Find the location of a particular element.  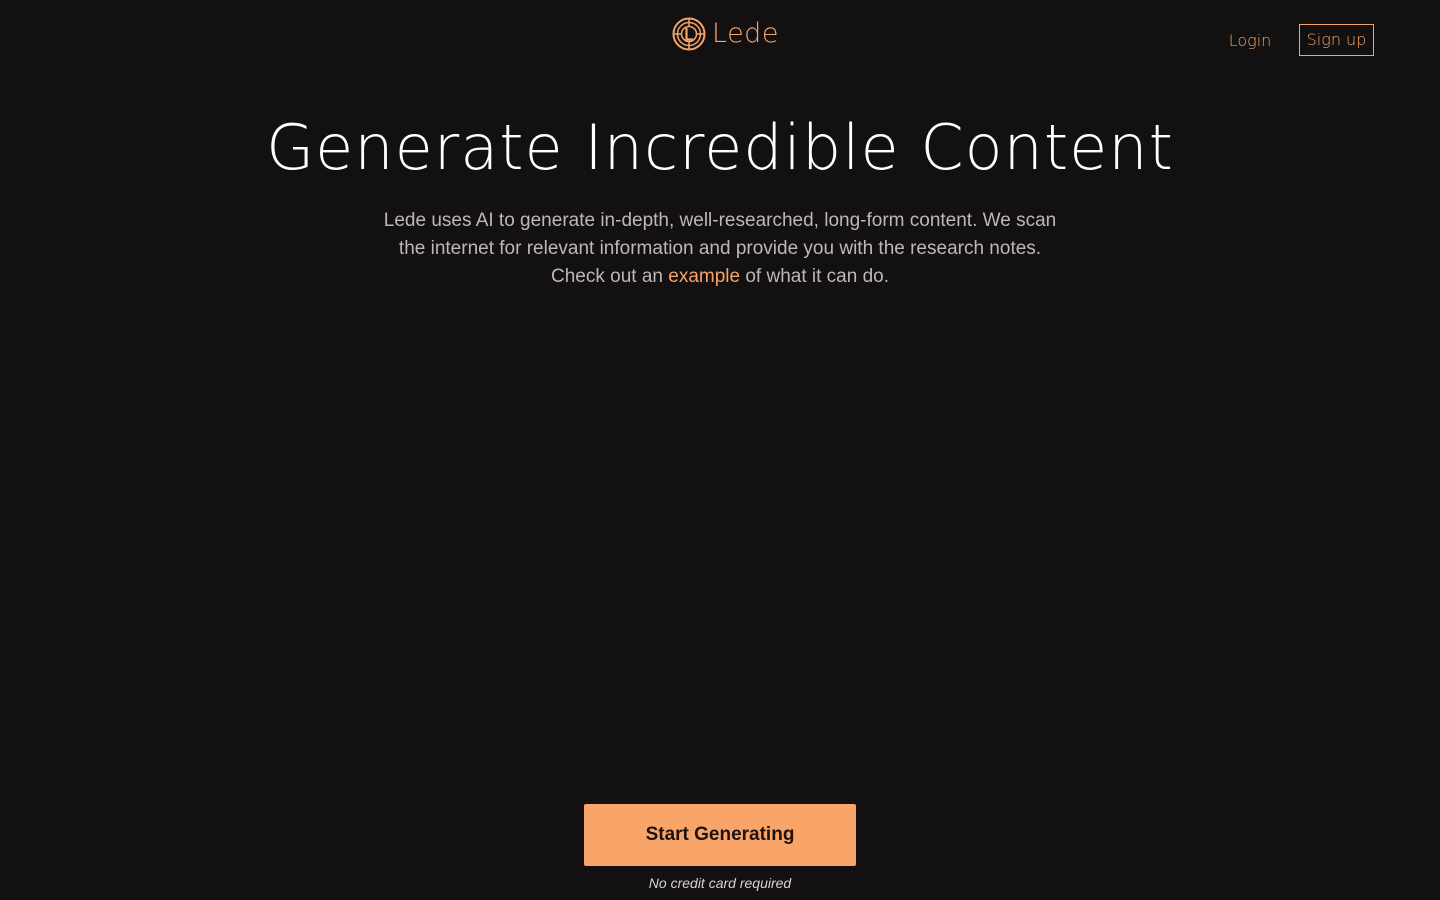

signup-button: Sign up is located at coordinates (1336, 40).